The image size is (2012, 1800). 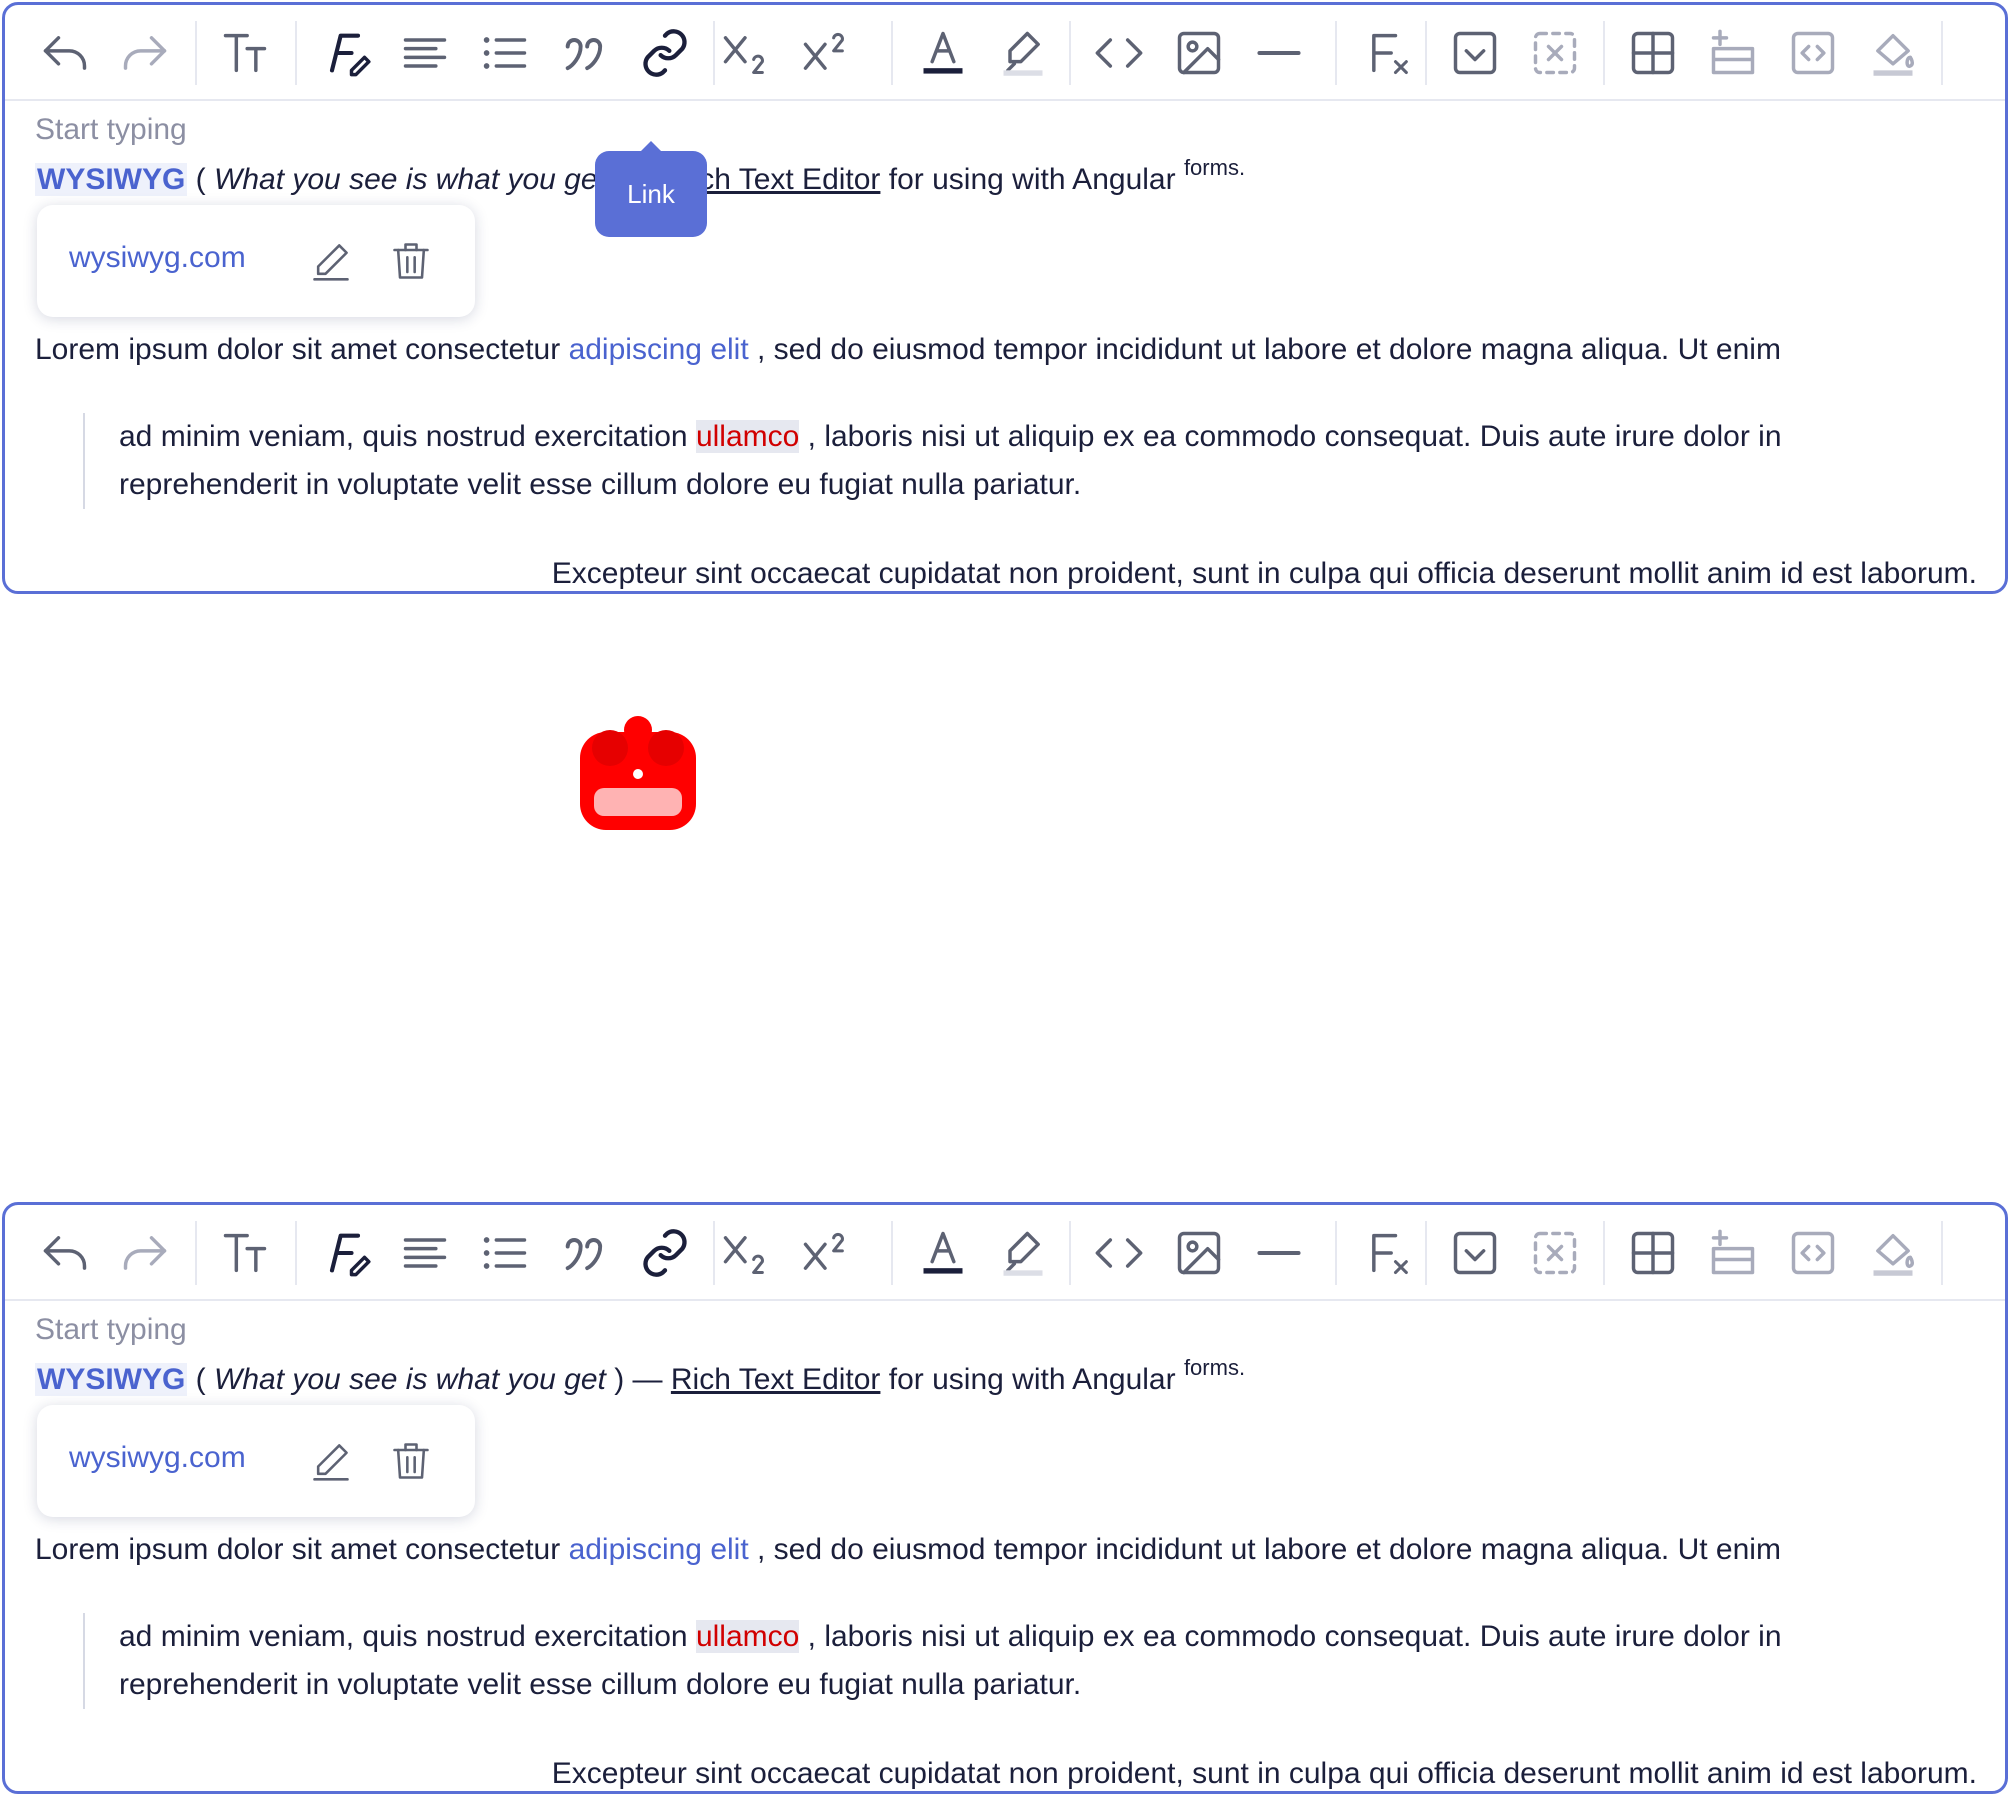 What do you see at coordinates (638, 1379) in the screenshot?
I see `close-paren: ) —` at bounding box center [638, 1379].